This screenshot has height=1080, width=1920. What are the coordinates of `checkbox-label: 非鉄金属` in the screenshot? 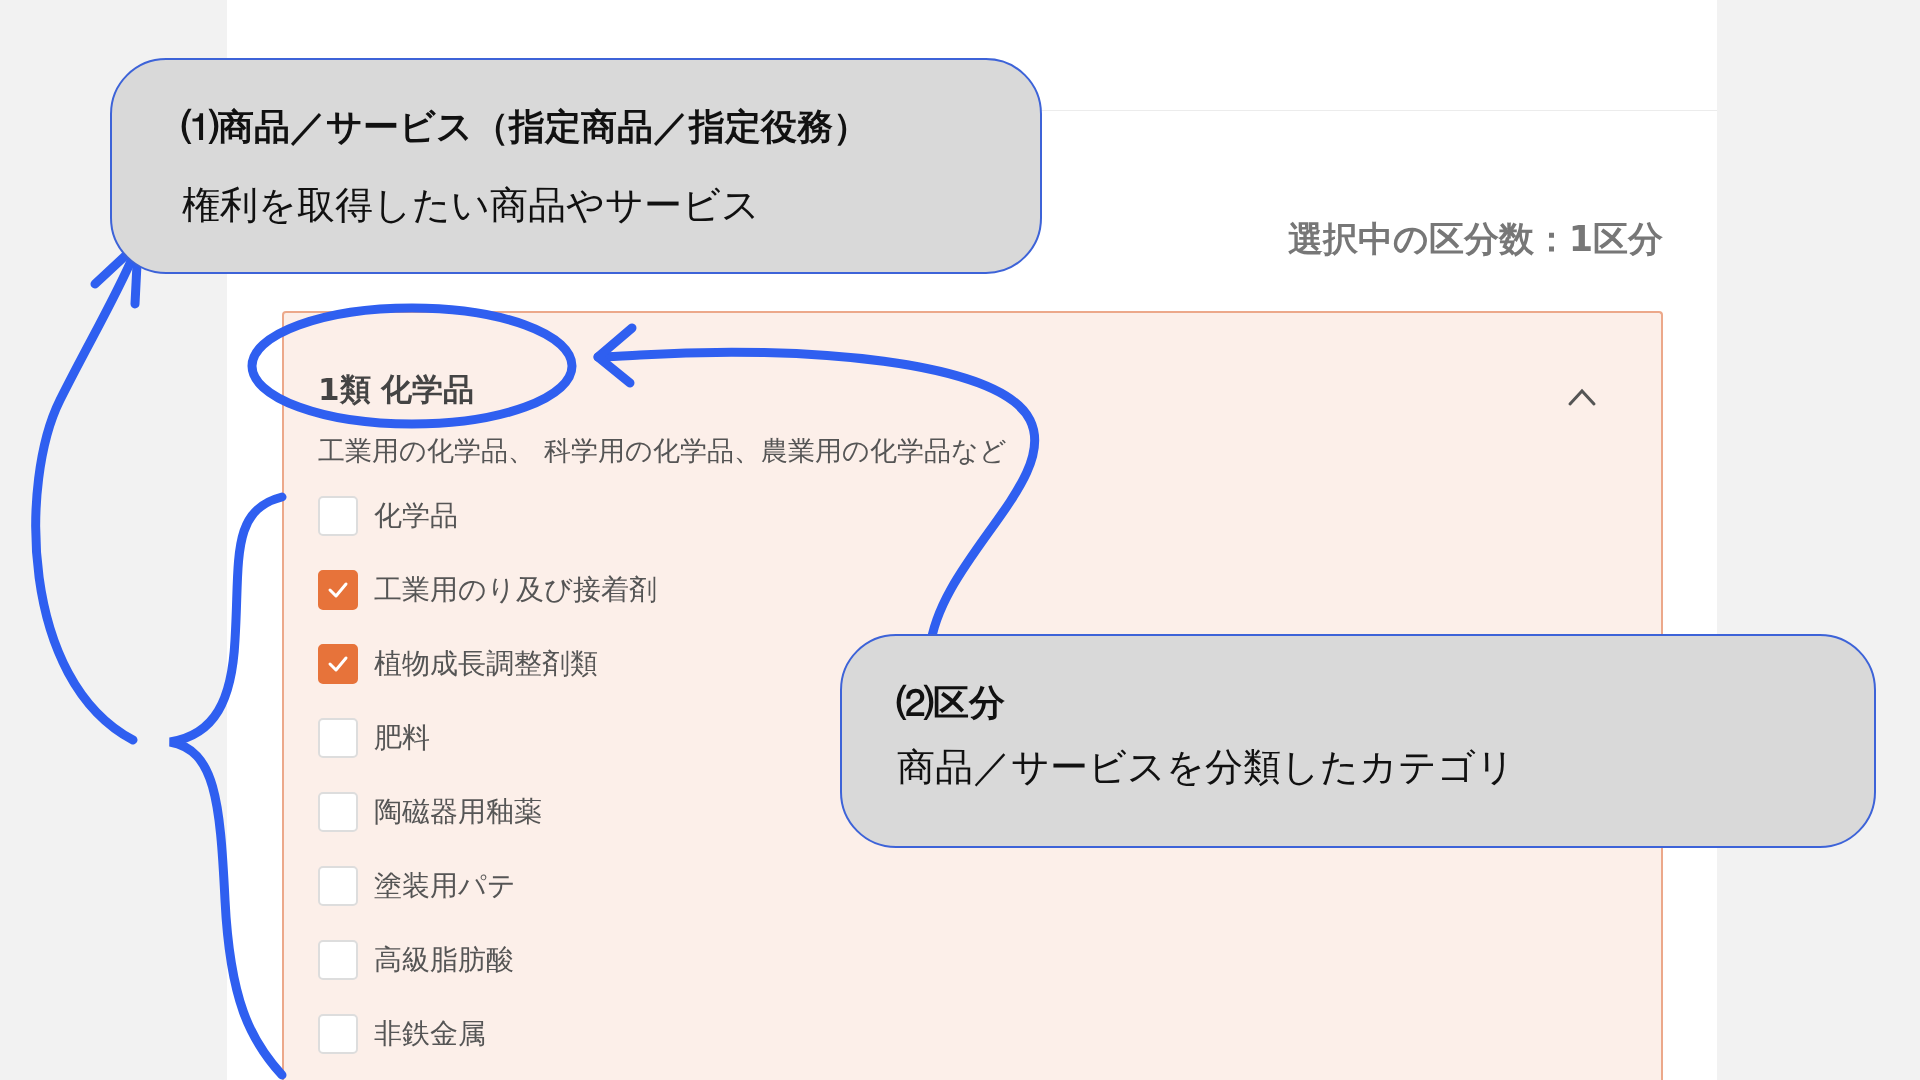 It's located at (430, 1034).